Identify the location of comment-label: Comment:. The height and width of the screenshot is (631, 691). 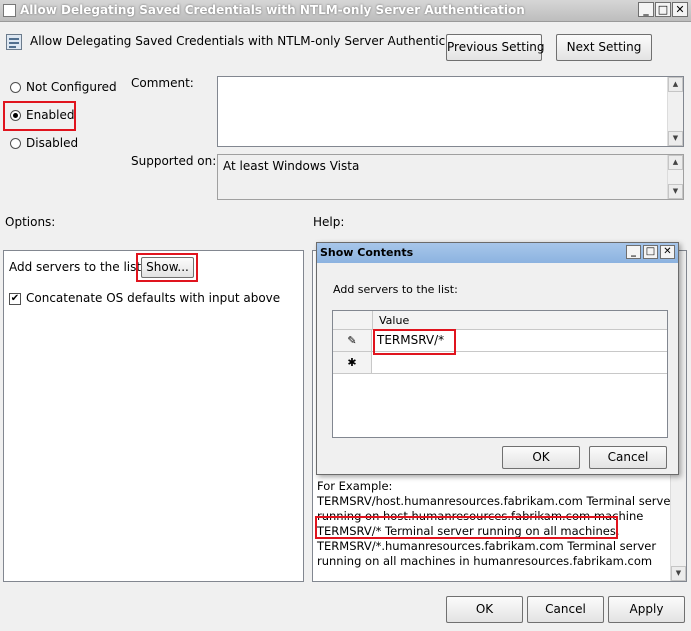
(162, 83).